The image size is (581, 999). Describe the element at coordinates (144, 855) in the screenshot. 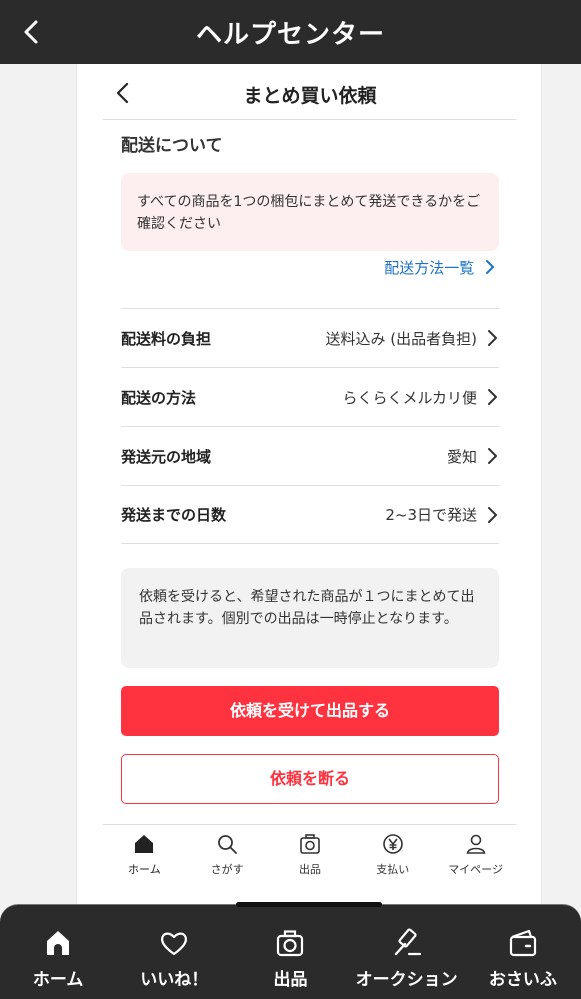

I see `inner-nav-home: ホーム` at that location.